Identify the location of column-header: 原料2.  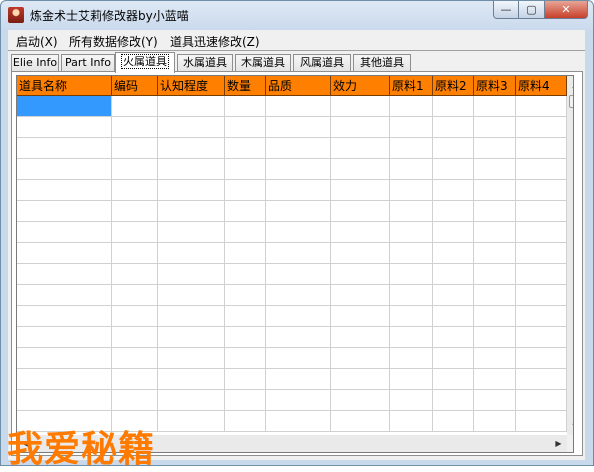
(453, 86).